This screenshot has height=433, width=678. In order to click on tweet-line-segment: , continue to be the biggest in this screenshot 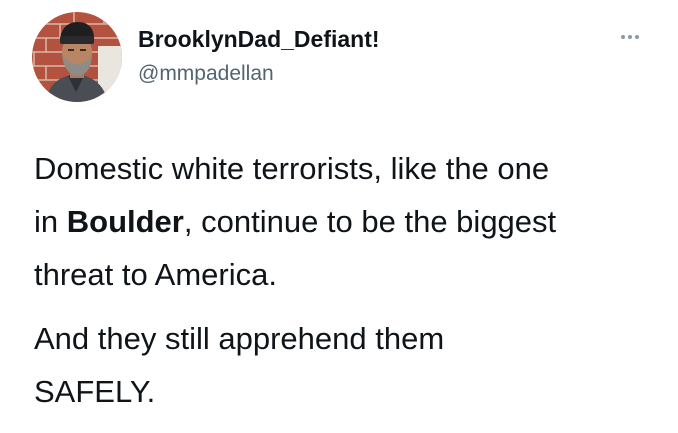, I will do `click(370, 221)`.